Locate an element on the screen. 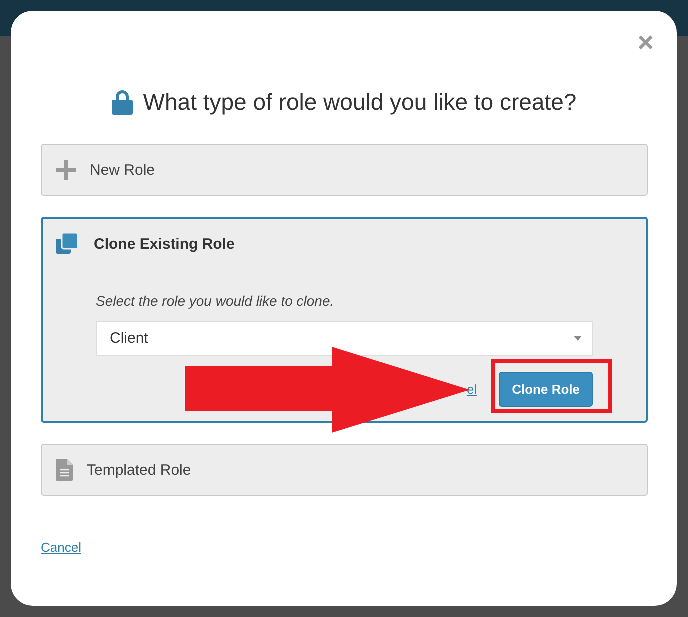 The width and height of the screenshot is (688, 617). copy-icon is located at coordinates (67, 244).